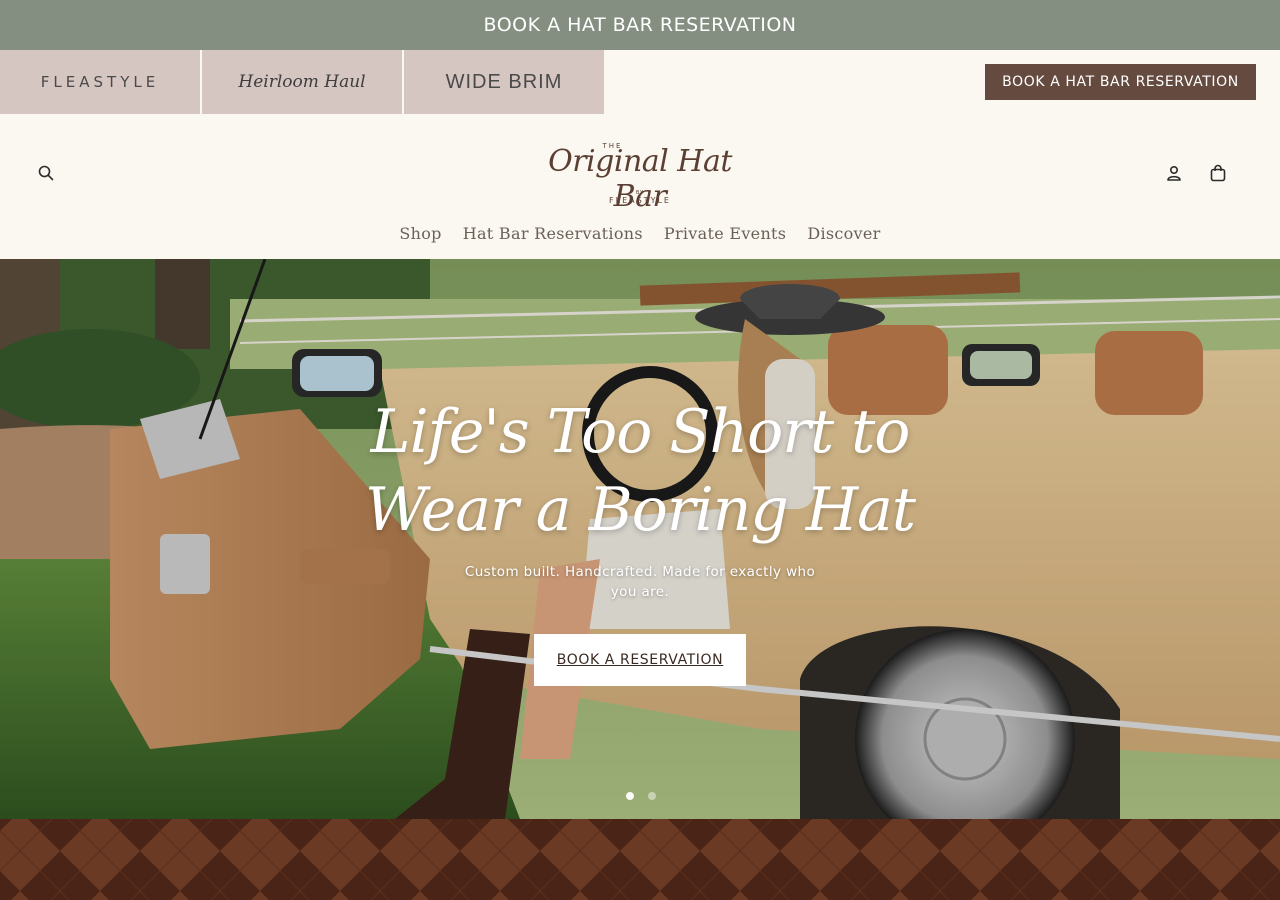  I want to click on slide-pagination, so click(641, 796).